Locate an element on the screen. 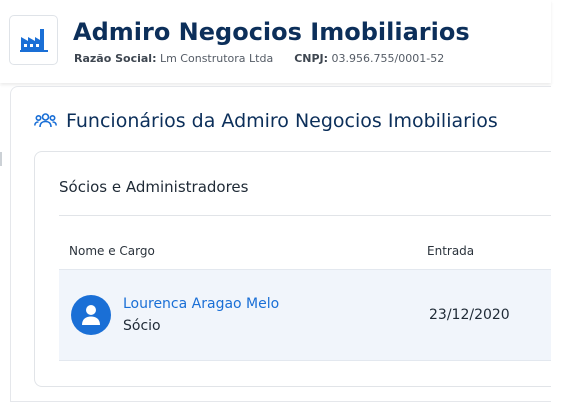 This screenshot has width=568, height=402. column-header-date: Entrada is located at coordinates (451, 251).